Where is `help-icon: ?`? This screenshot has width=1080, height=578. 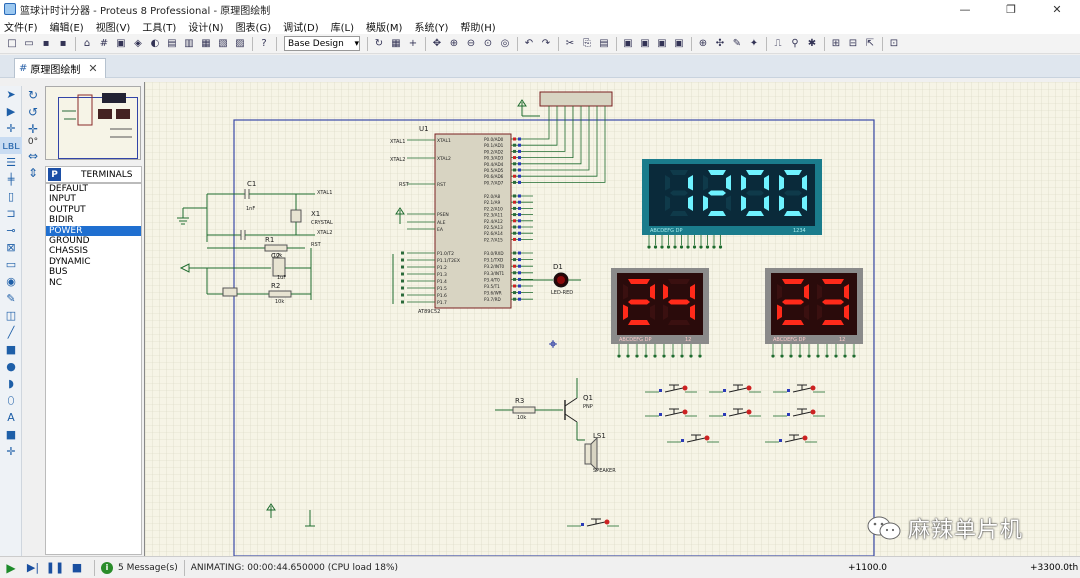
help-icon: ? is located at coordinates (264, 44).